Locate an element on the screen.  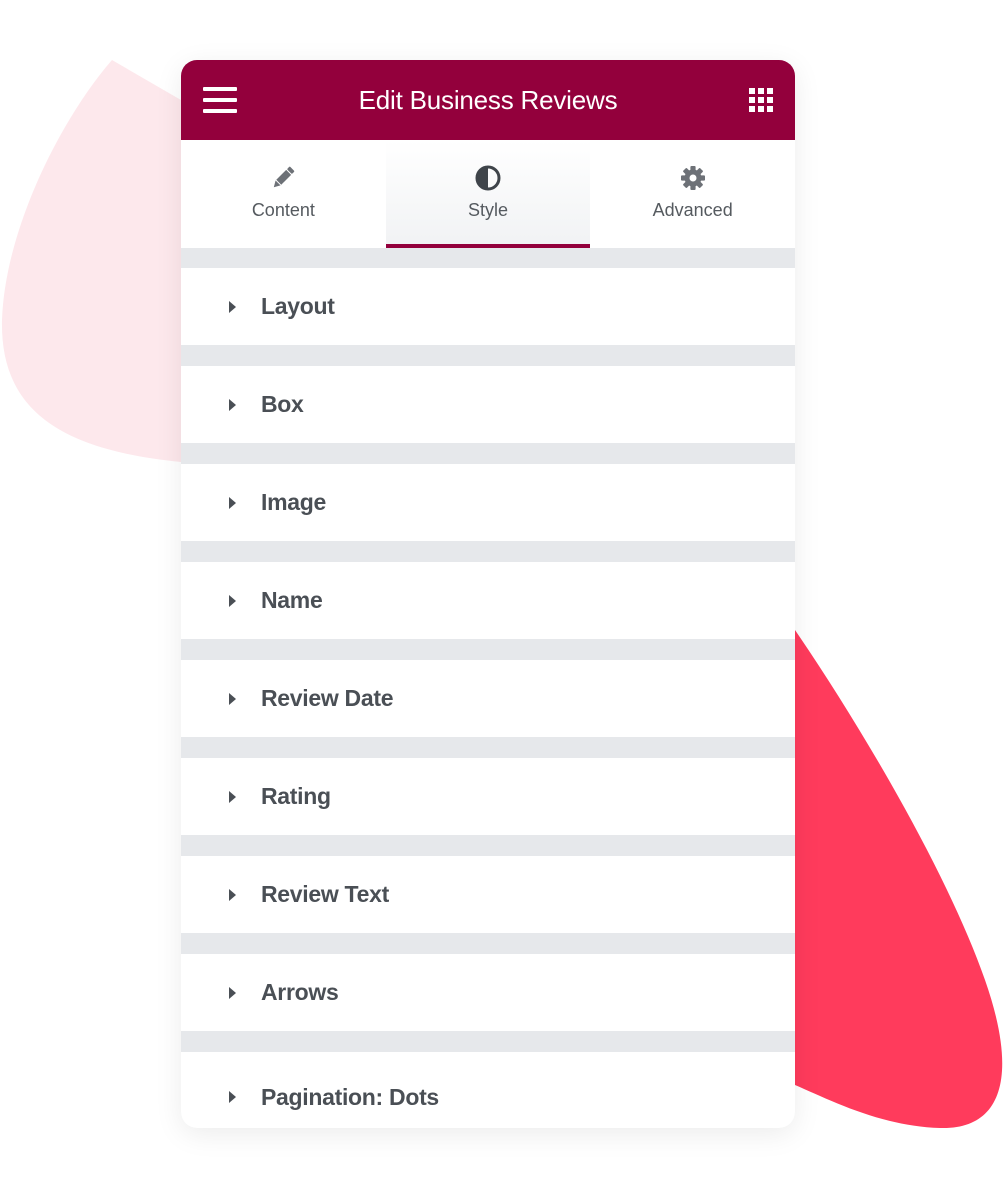
section-label: Arrows is located at coordinates (300, 992).